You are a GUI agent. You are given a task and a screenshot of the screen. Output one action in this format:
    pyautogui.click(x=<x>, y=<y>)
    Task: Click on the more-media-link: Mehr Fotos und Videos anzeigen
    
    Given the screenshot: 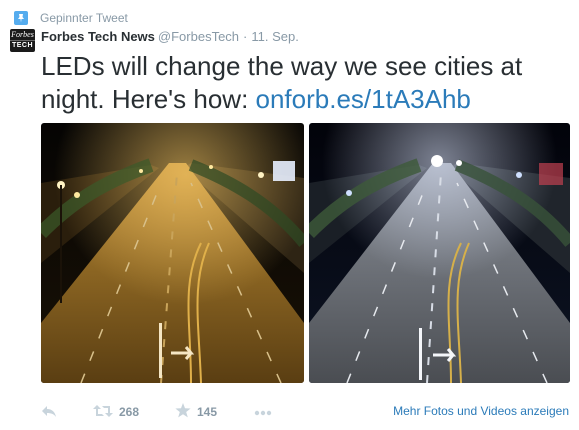 What is the action you would take?
    pyautogui.click(x=481, y=411)
    